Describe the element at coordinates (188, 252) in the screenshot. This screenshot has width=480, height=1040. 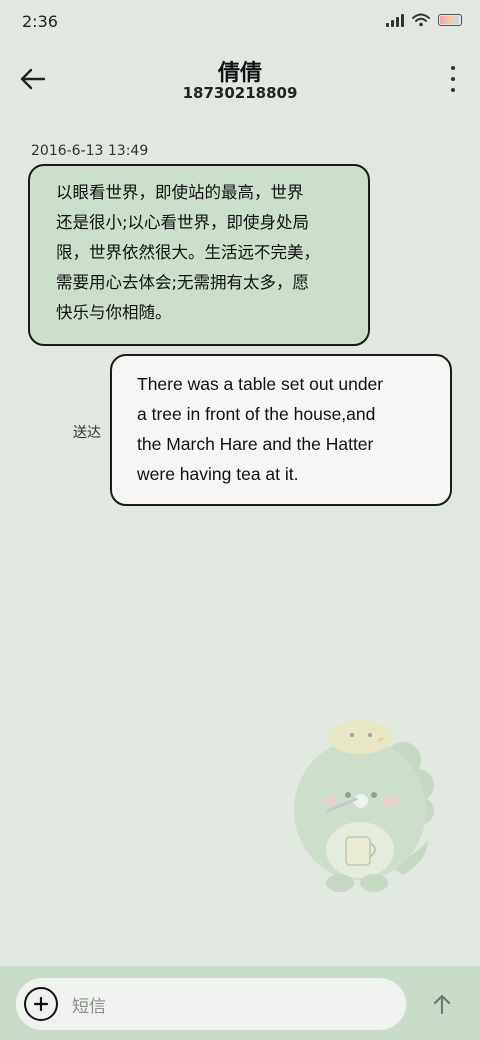
I see `message-line: 限，世界依然很大。生活远不完美，` at that location.